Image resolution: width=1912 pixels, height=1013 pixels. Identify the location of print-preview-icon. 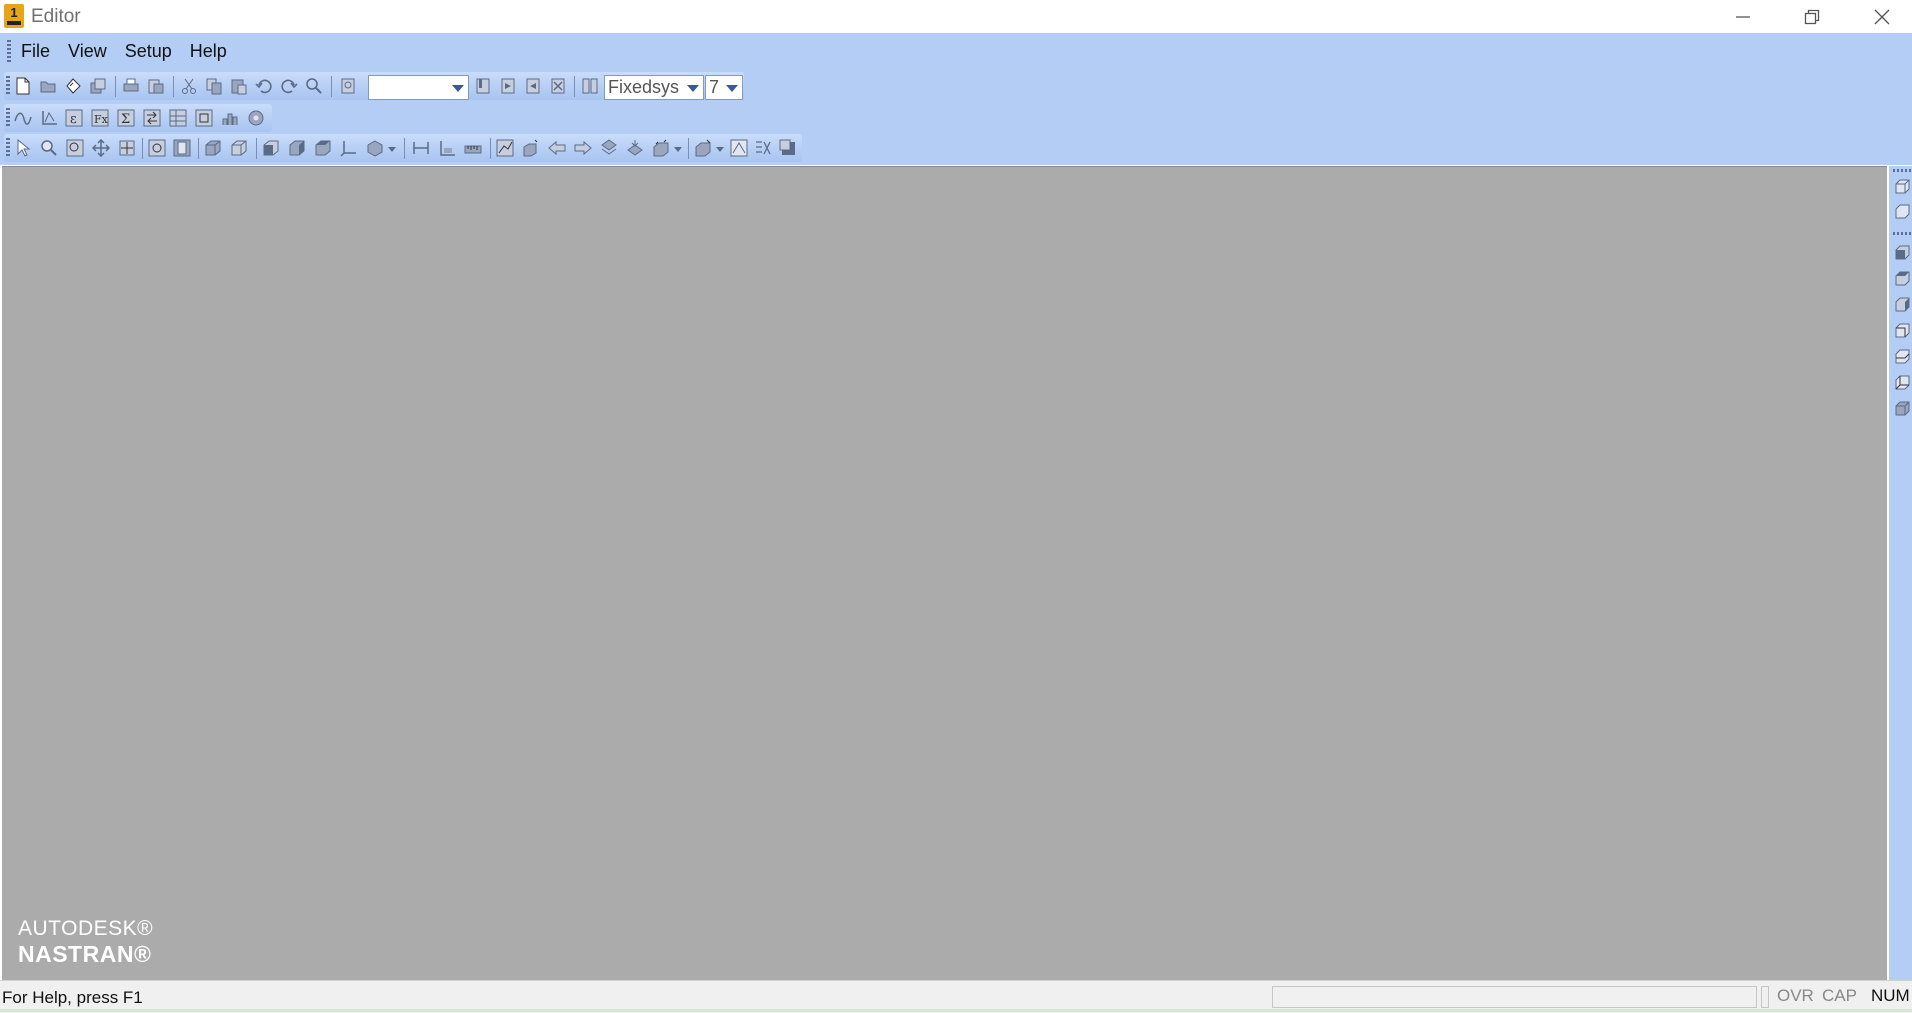
(156, 86).